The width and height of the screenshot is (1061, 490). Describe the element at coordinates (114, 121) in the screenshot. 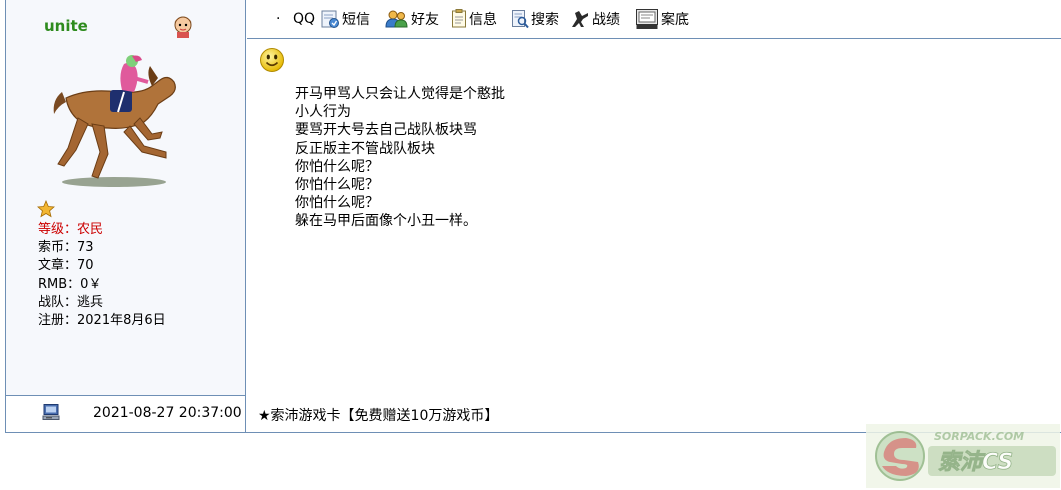

I see `horse-avatar` at that location.